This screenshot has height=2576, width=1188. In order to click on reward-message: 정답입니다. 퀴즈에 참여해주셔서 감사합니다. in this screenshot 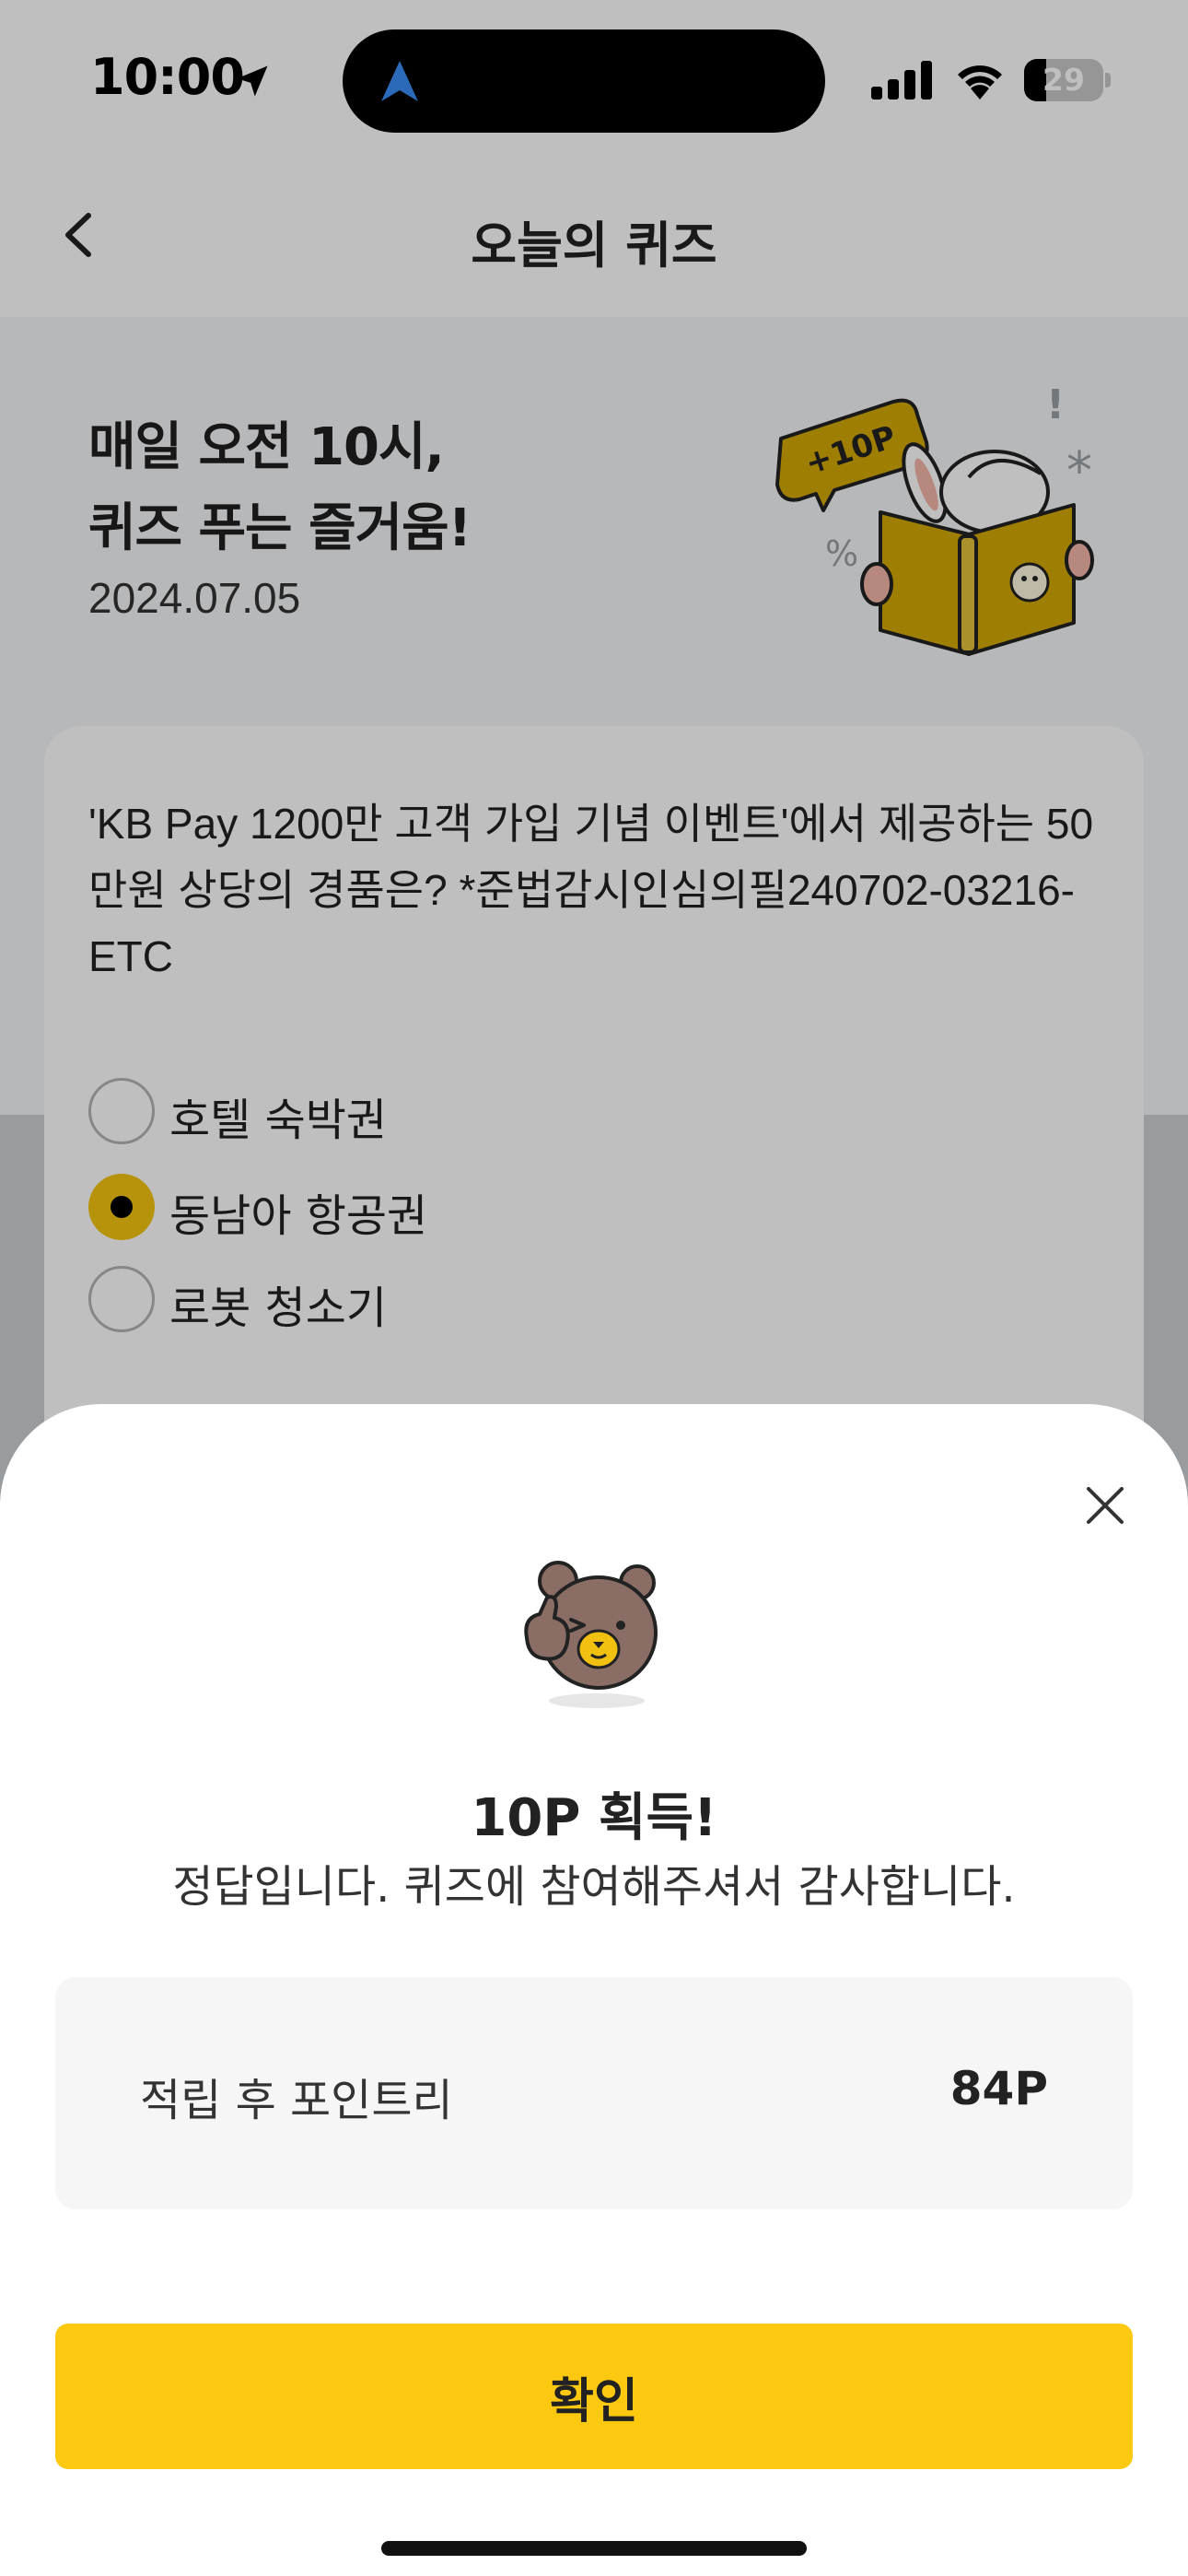, I will do `click(594, 1887)`.